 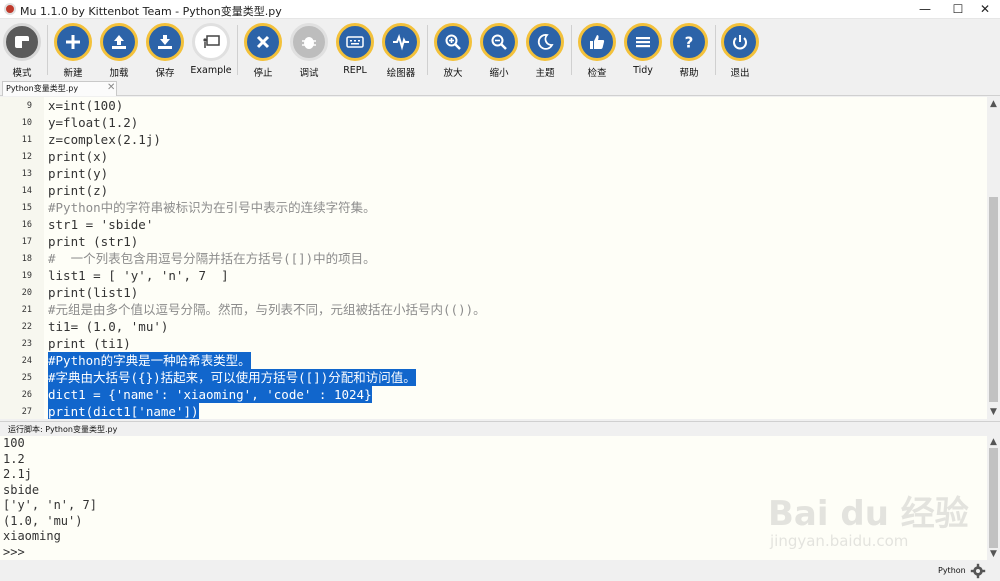 I want to click on quit-button: 退出, so click(x=740, y=51).